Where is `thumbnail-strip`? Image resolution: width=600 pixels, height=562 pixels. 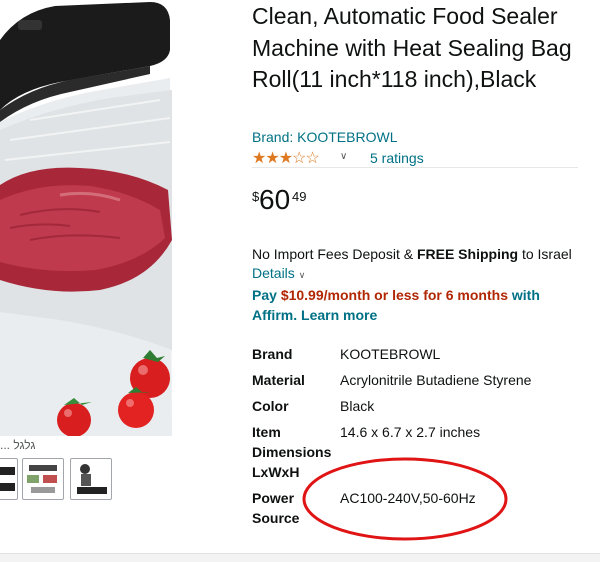 thumbnail-strip is located at coordinates (86, 480).